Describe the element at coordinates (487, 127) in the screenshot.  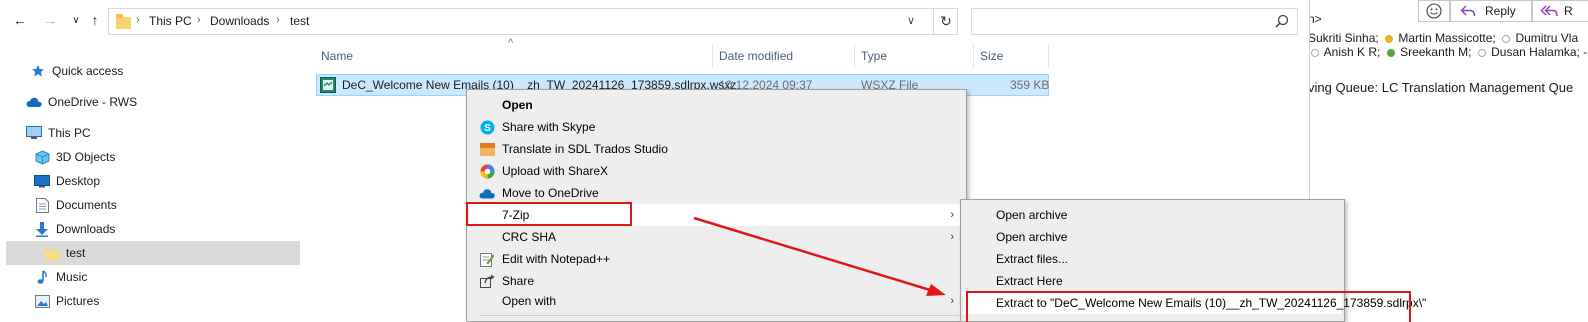
I see `skype-icon: S` at that location.